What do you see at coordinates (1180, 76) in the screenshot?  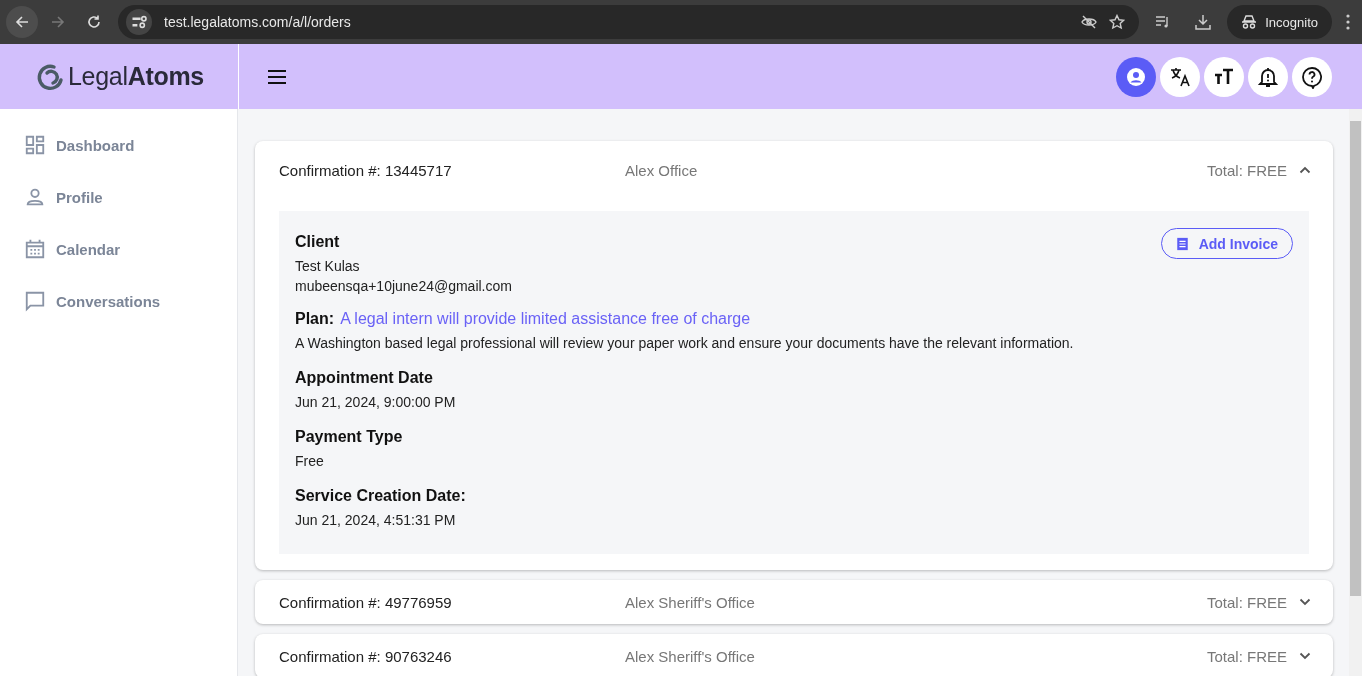 I see `translate-button` at bounding box center [1180, 76].